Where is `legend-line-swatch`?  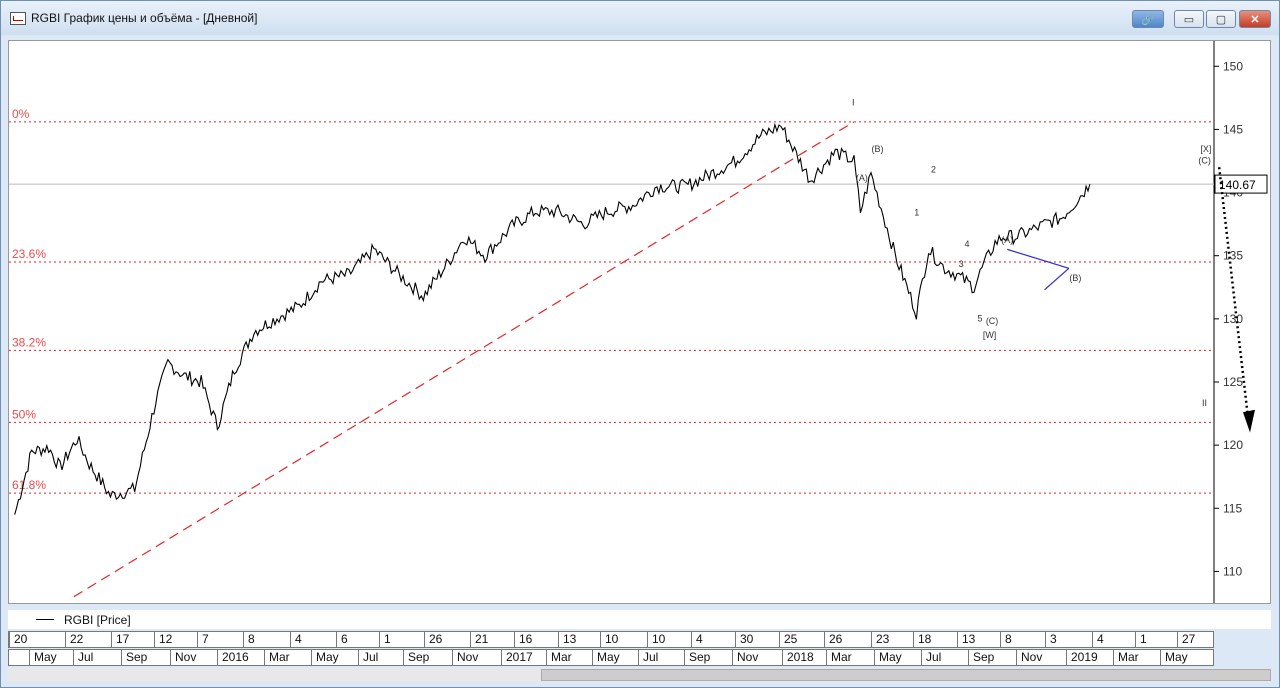 legend-line-swatch is located at coordinates (45, 619).